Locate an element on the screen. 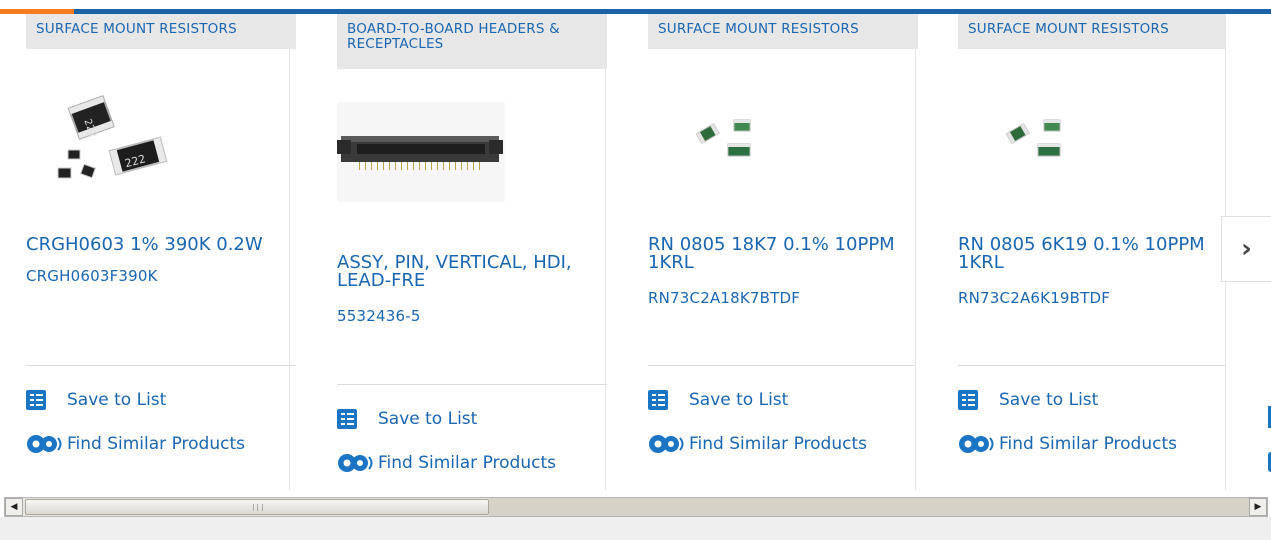 The height and width of the screenshot is (540, 1271). top-accent-bar is located at coordinates (635, 7).